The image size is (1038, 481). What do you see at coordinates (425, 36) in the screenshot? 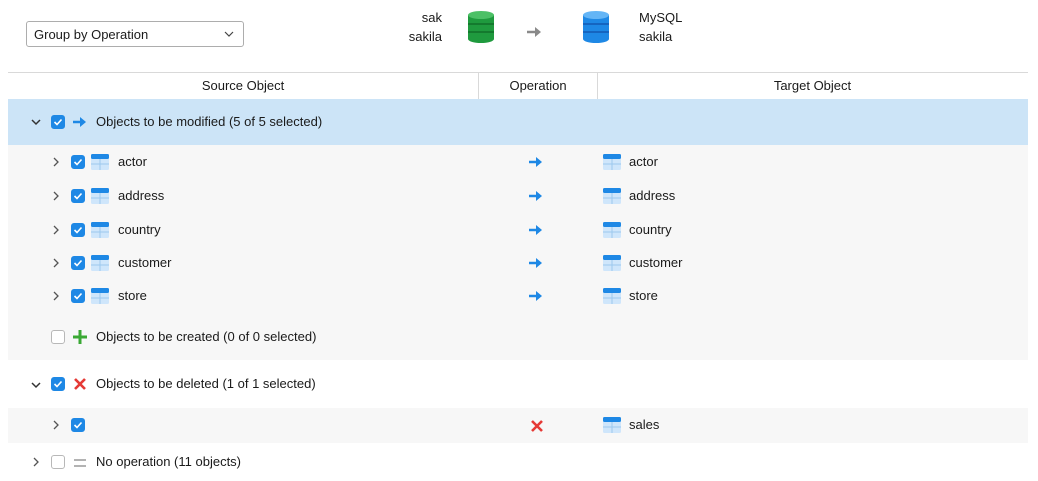
I see `source-schema: sakila` at bounding box center [425, 36].